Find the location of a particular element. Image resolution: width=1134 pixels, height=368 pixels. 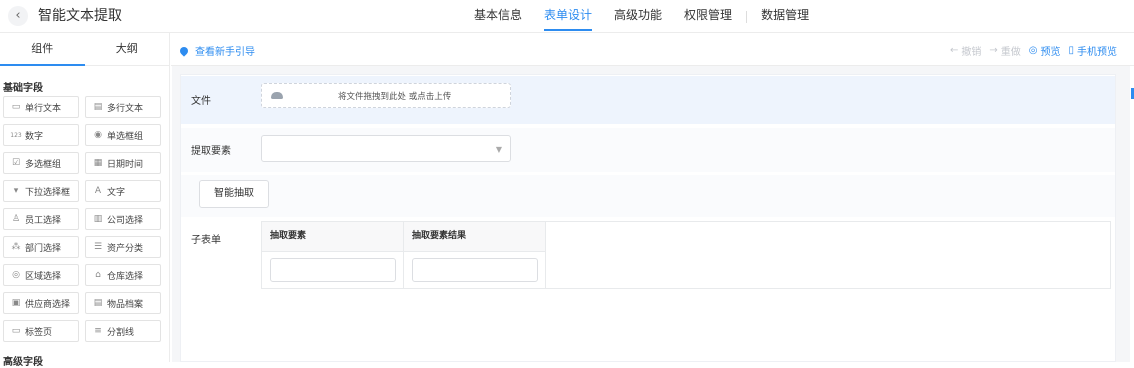

main-tabs: 基本信息 表单设计 高级功能 权限管理 数据管理 is located at coordinates (652, 16).